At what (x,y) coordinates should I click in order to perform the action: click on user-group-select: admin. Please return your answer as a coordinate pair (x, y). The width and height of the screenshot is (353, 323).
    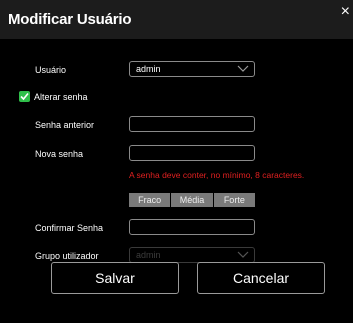
    Looking at the image, I should click on (192, 255).